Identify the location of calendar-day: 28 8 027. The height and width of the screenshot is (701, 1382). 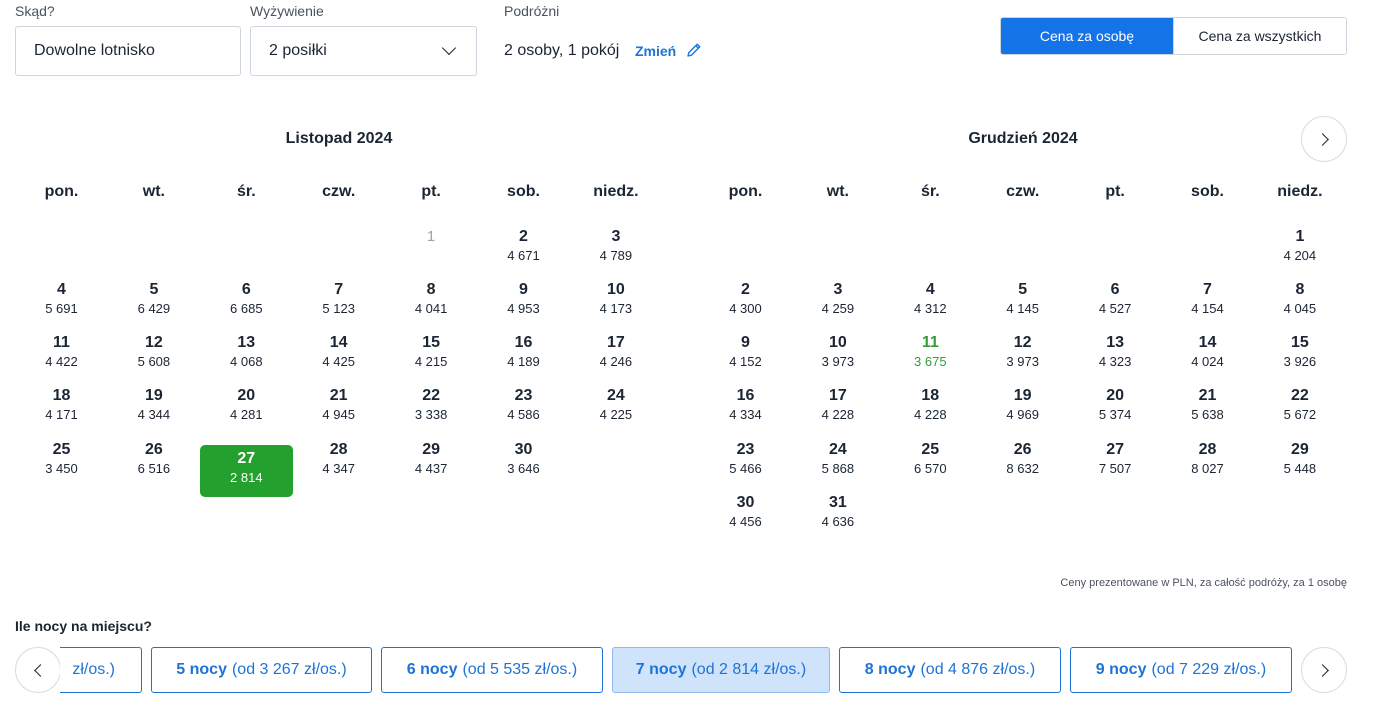
(1207, 465).